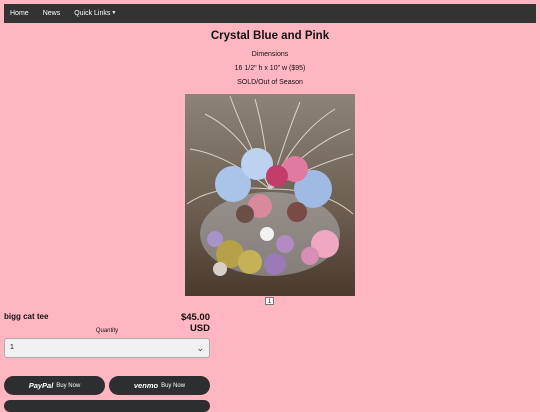 Image resolution: width=540 pixels, height=412 pixels. Describe the element at coordinates (173, 385) in the screenshot. I see `venmo-button-label: Buy Now` at that location.